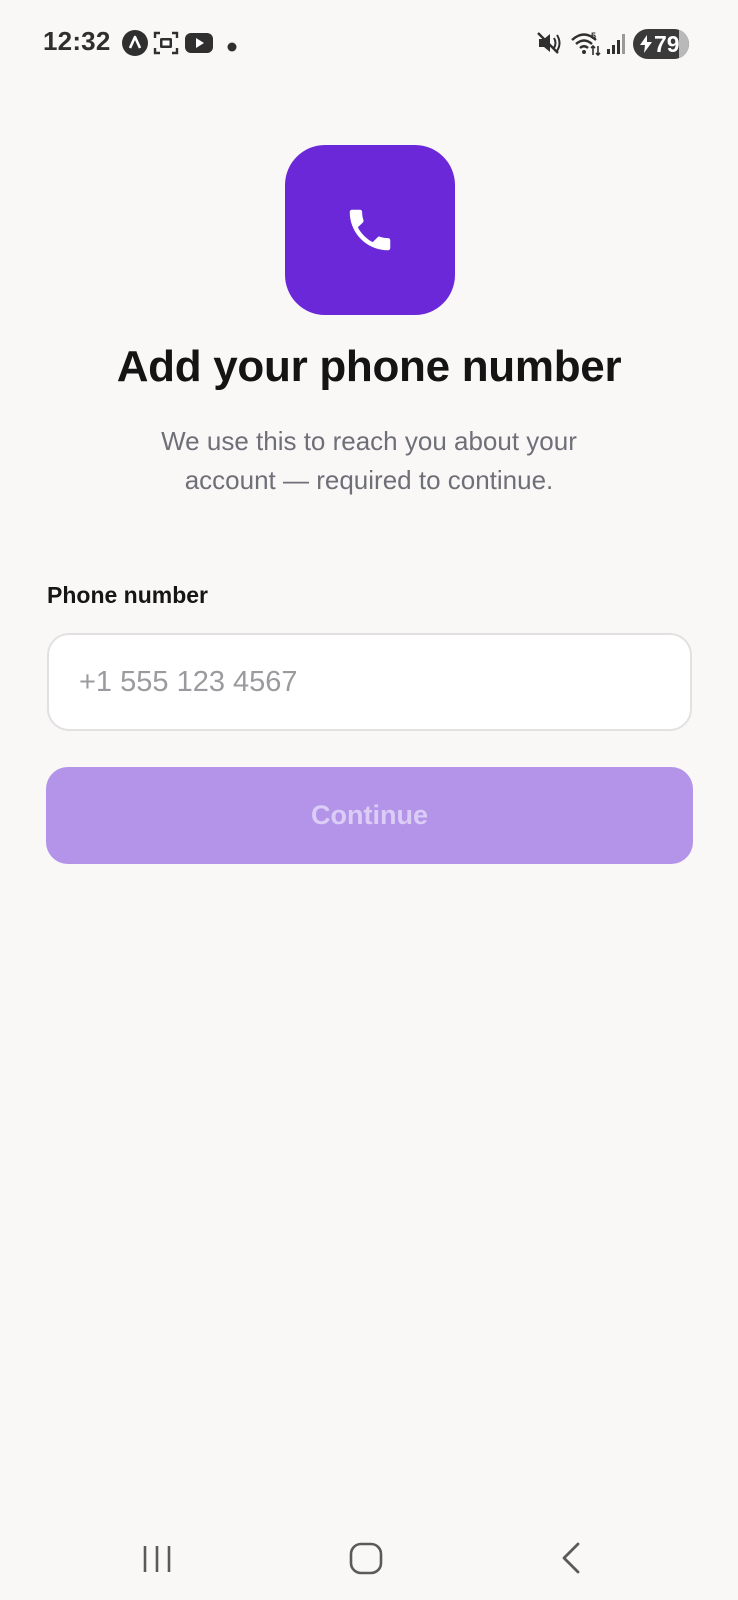 Image resolution: width=738 pixels, height=1600 pixels. What do you see at coordinates (369, 366) in the screenshot?
I see `page-title: Add your phone number` at bounding box center [369, 366].